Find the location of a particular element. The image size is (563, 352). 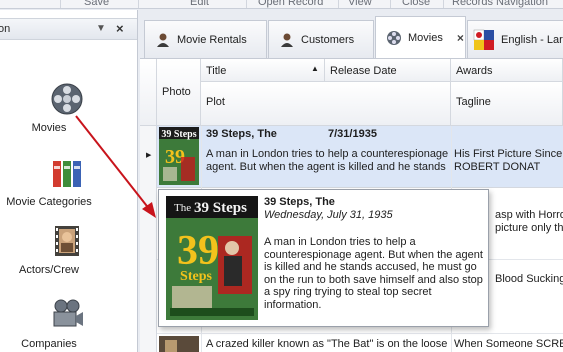

poster-title-word: Steps is located at coordinates (196, 276).